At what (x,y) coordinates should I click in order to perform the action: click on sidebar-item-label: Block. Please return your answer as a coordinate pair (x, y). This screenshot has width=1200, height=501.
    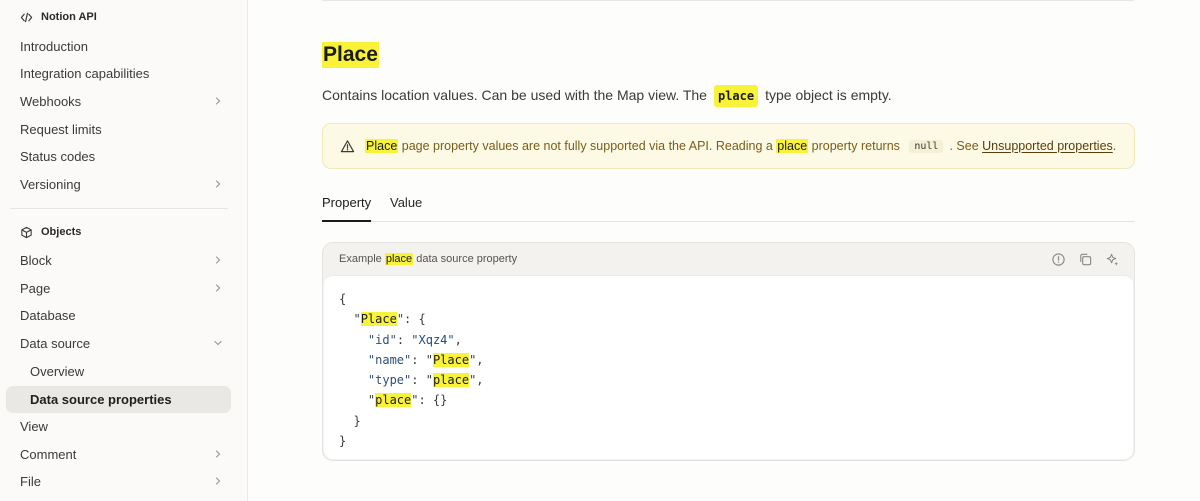
    Looking at the image, I should click on (36, 260).